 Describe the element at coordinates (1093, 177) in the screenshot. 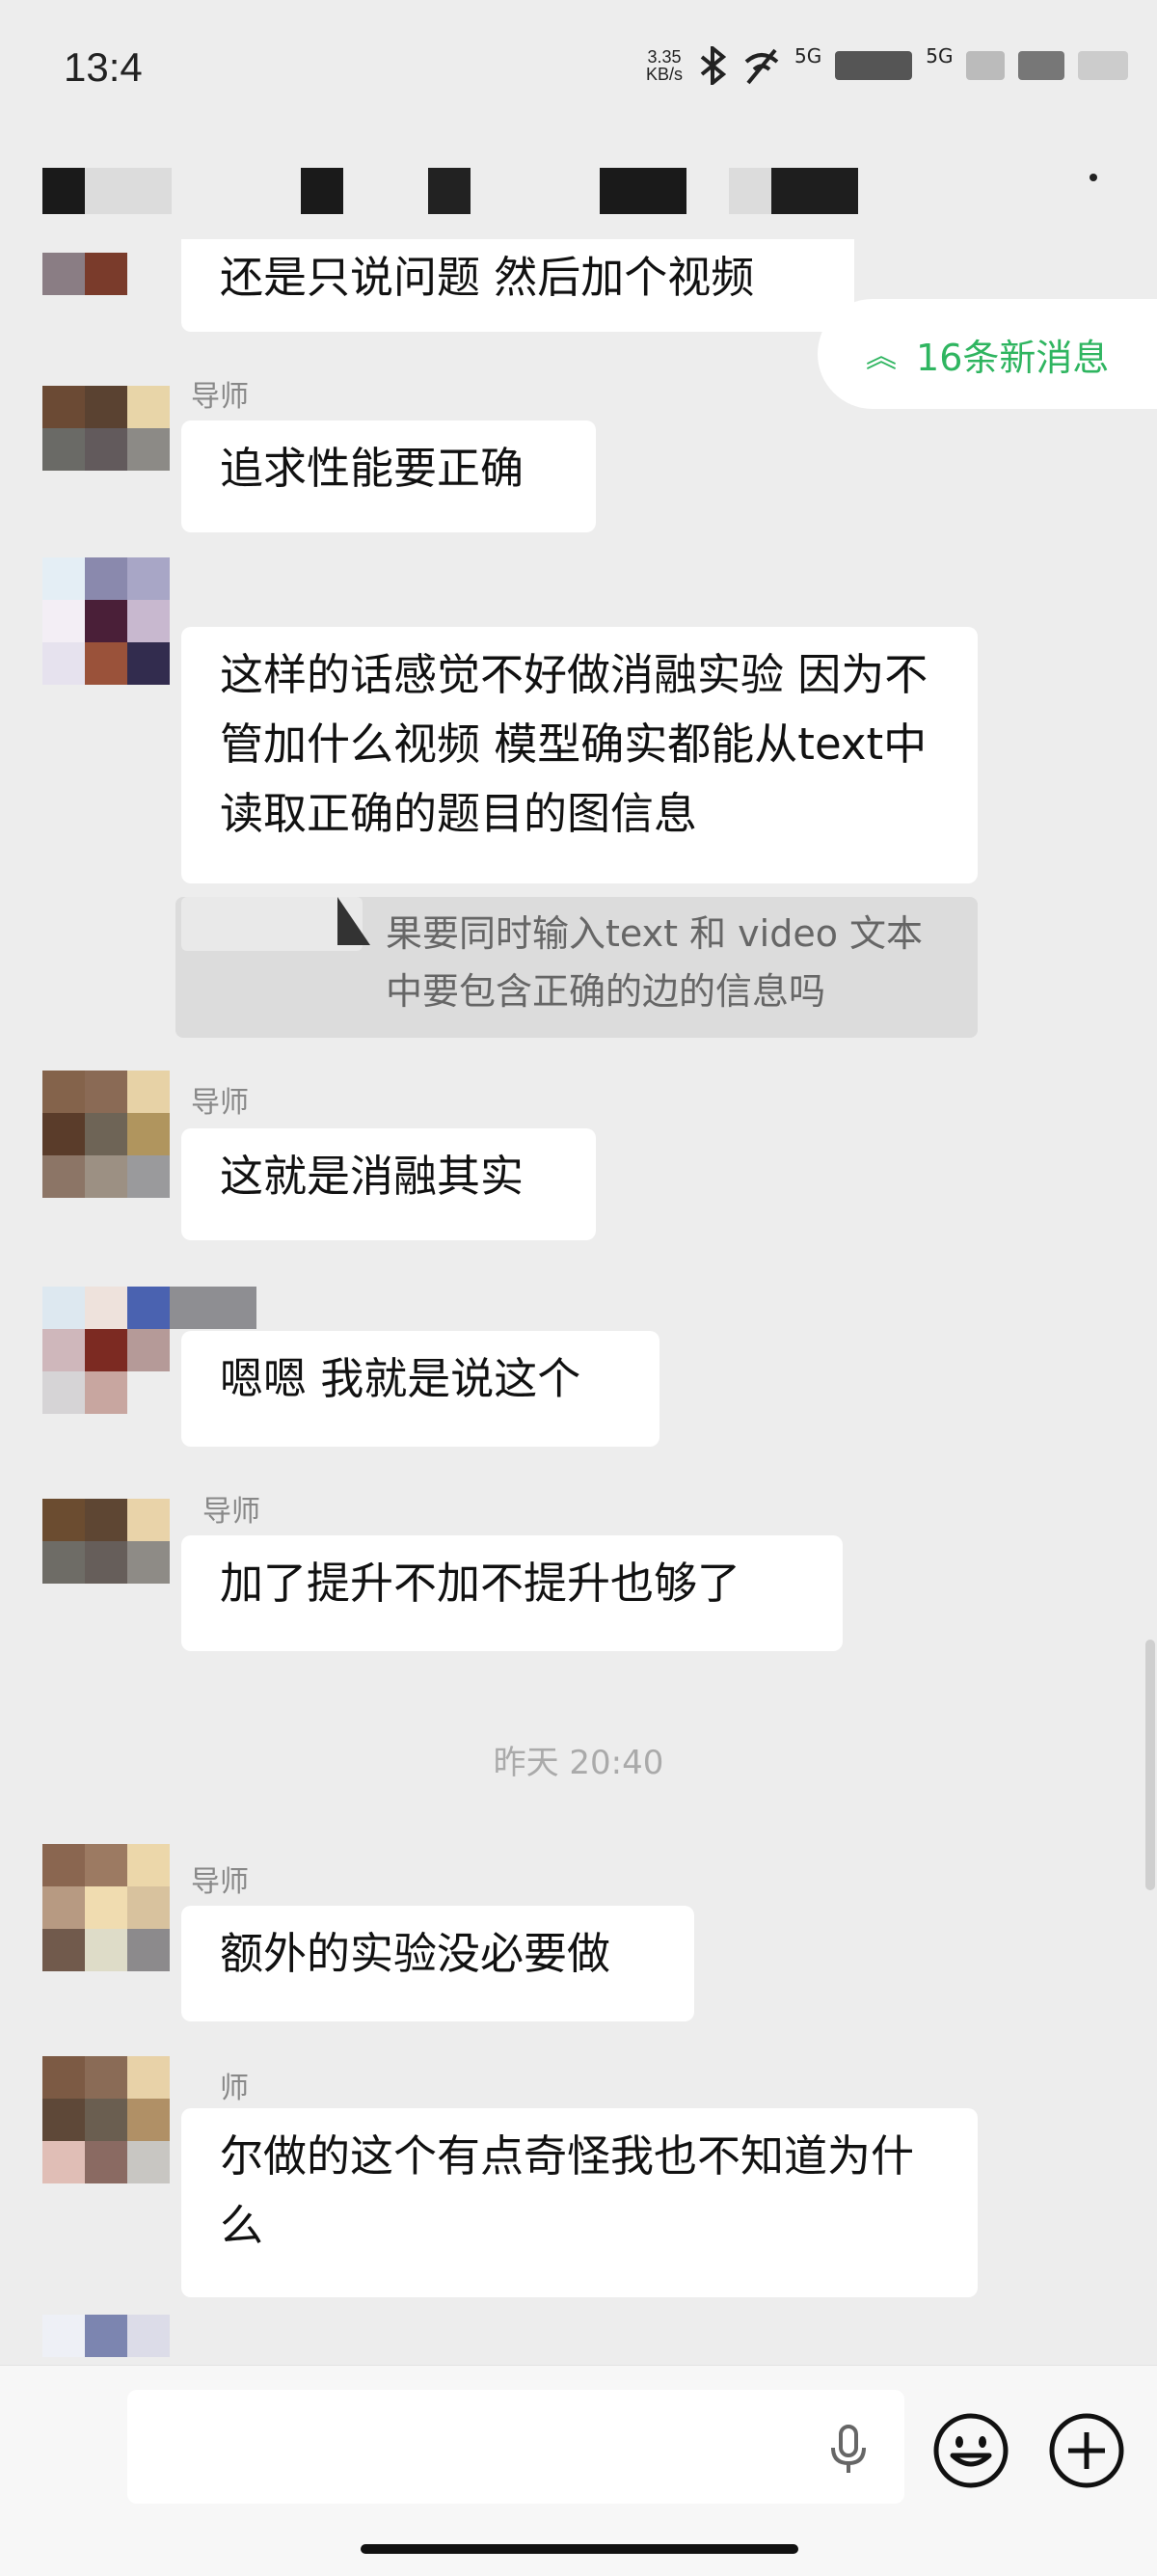

I see `more-options-button` at that location.